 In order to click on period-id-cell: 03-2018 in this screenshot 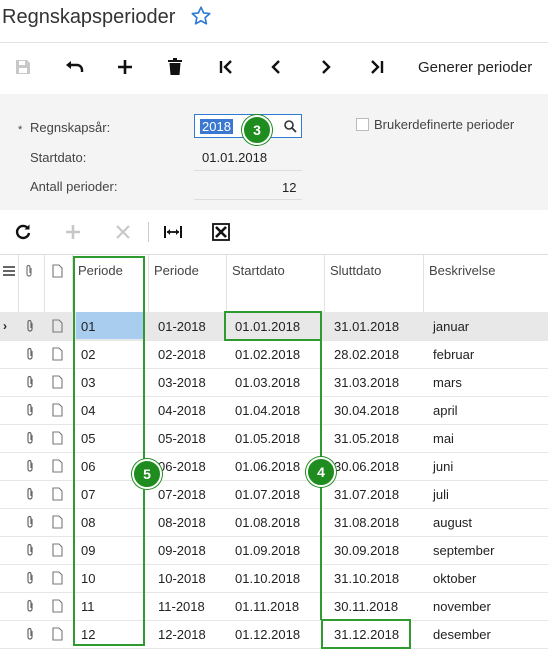, I will do `click(182, 382)`.